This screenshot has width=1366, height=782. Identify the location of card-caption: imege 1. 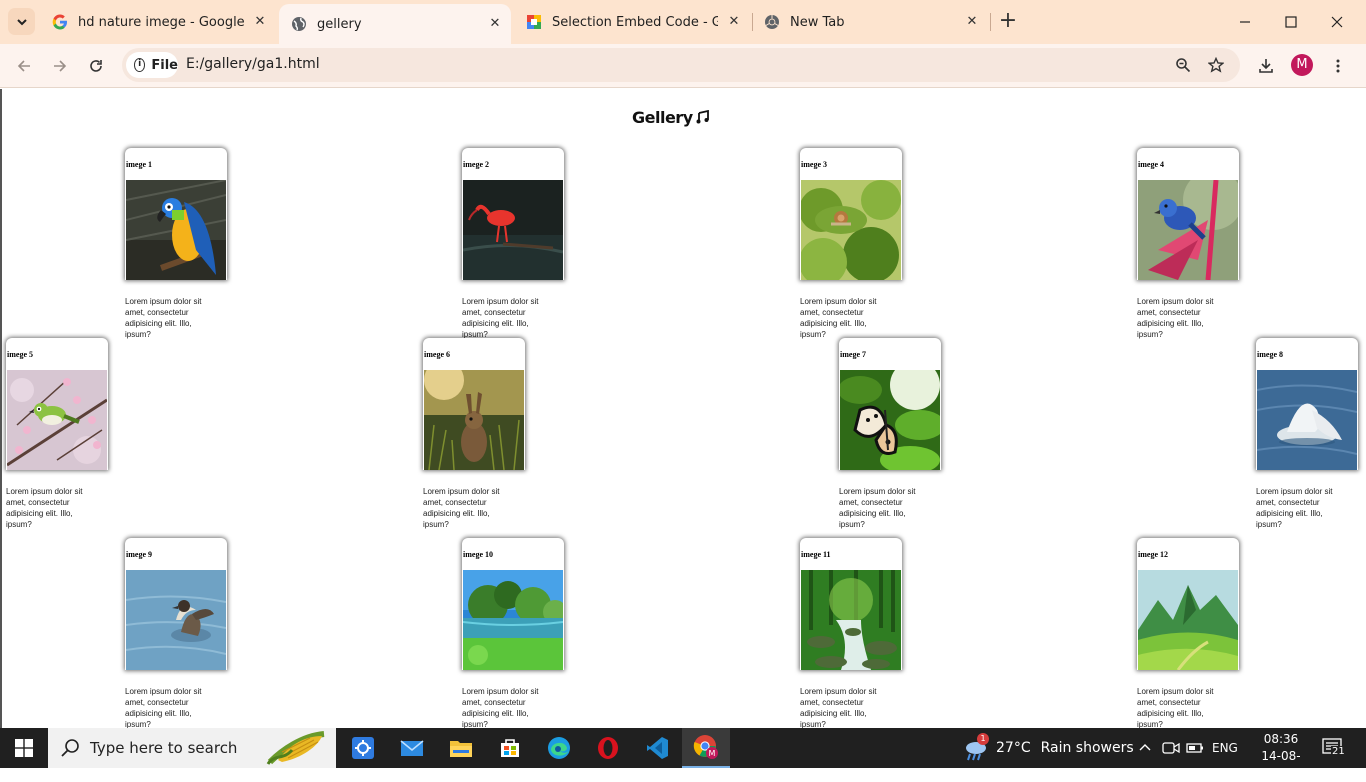
(139, 164).